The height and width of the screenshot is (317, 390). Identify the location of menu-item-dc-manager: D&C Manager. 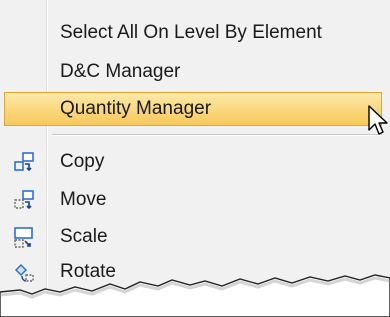
(193, 72).